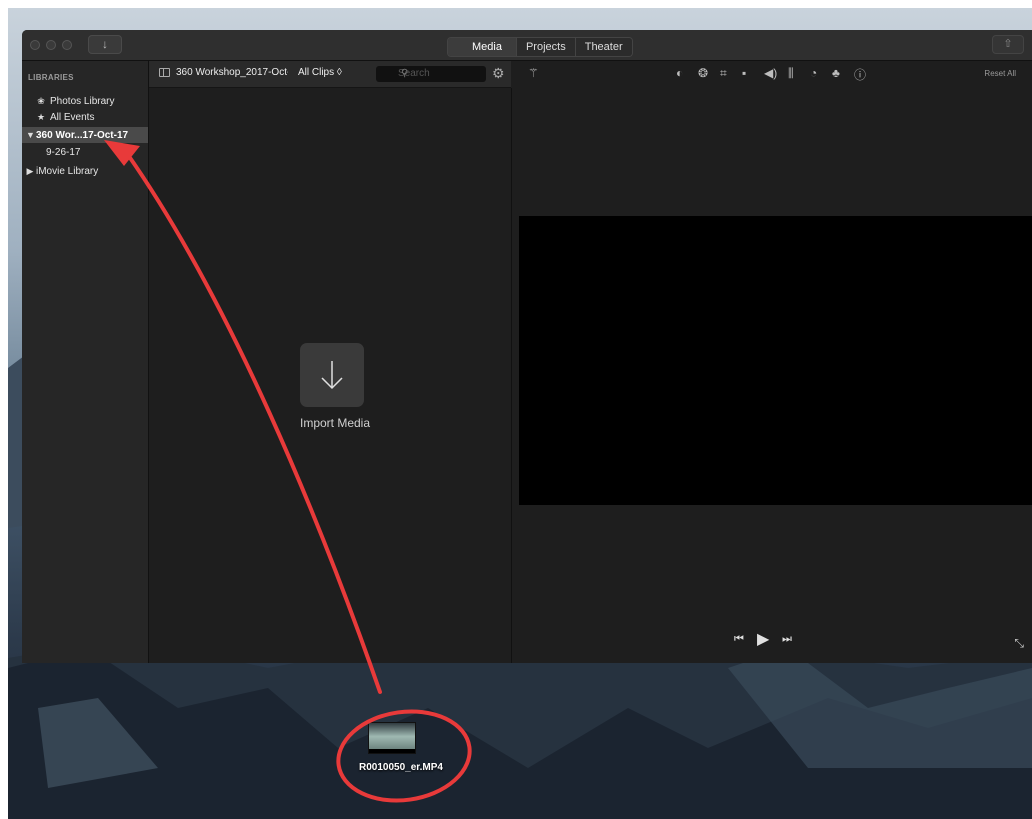 The width and height of the screenshot is (1032, 819). Describe the element at coordinates (431, 74) in the screenshot. I see `search-input: ⚲ Search` at that location.